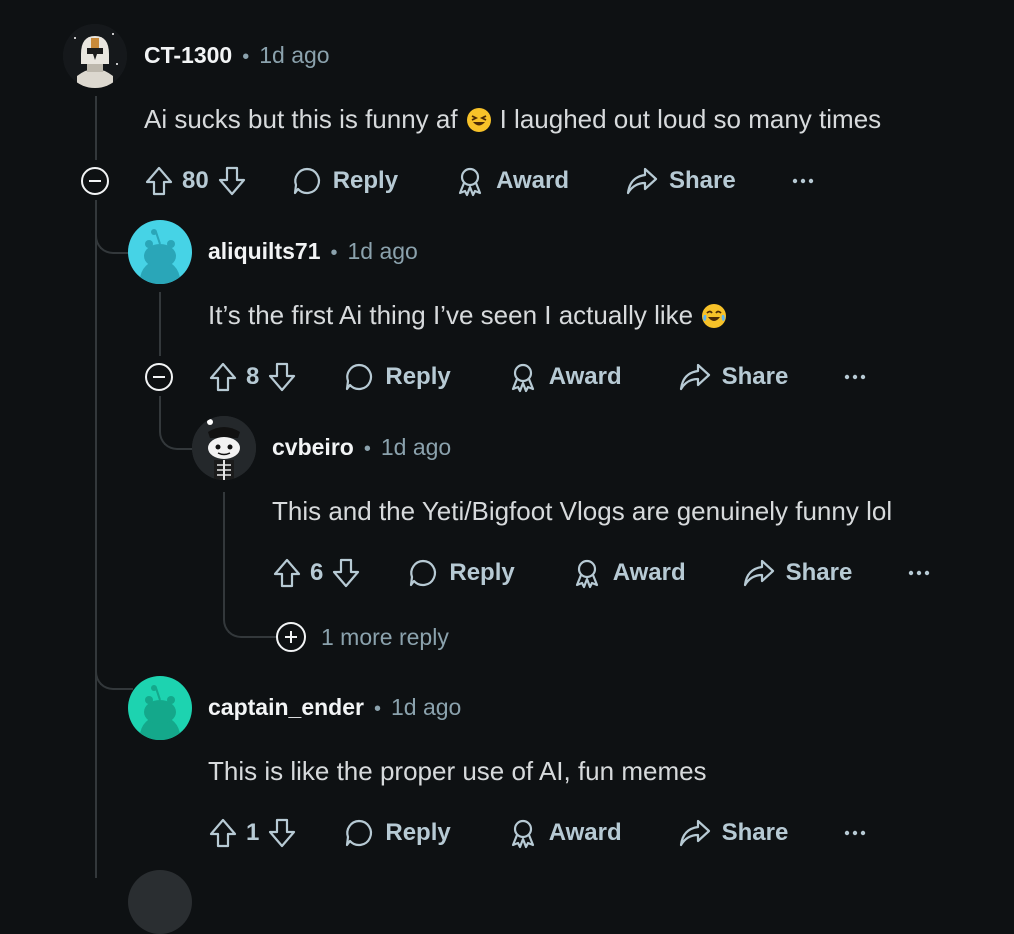  I want to click on avatar-aliquilts71, so click(160, 252).